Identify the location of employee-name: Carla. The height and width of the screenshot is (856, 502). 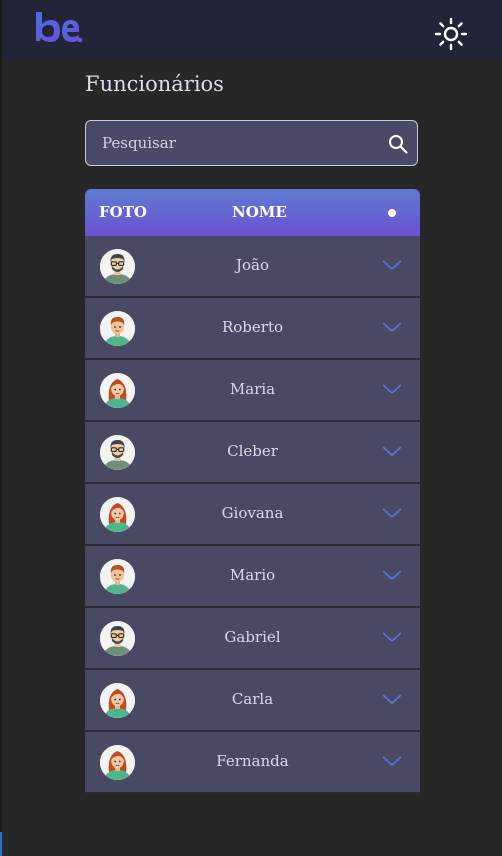
(252, 699).